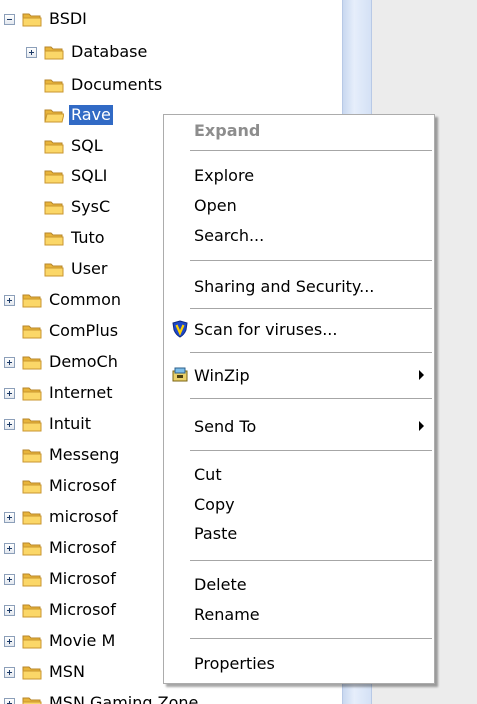  I want to click on tree-item-sql: SQL, so click(65, 146).